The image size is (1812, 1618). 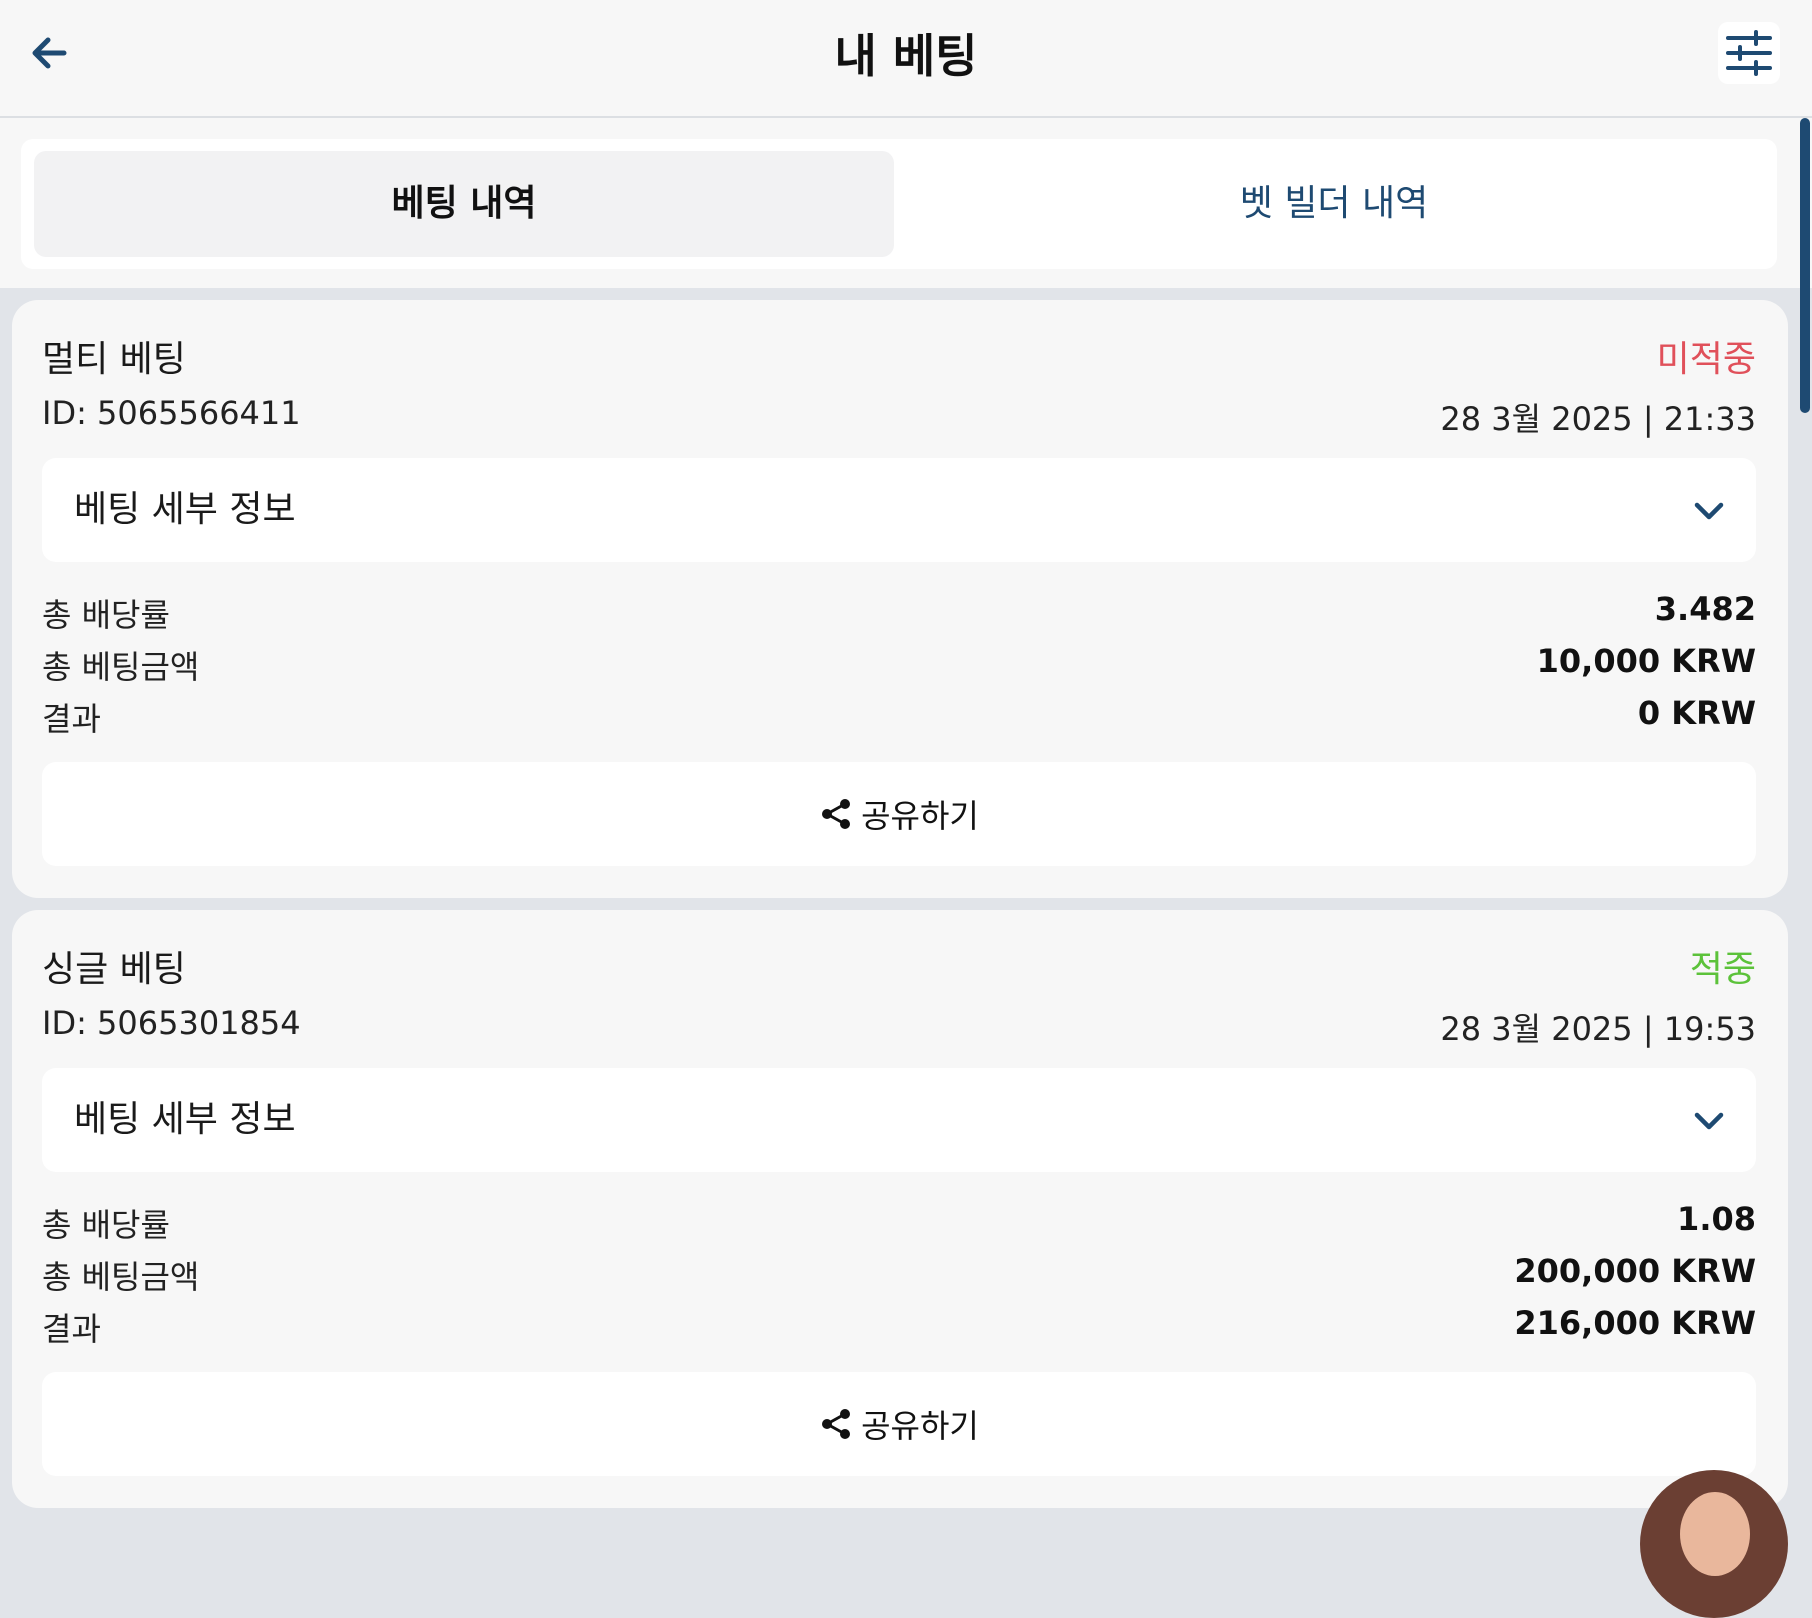 I want to click on filter-button, so click(x=1749, y=53).